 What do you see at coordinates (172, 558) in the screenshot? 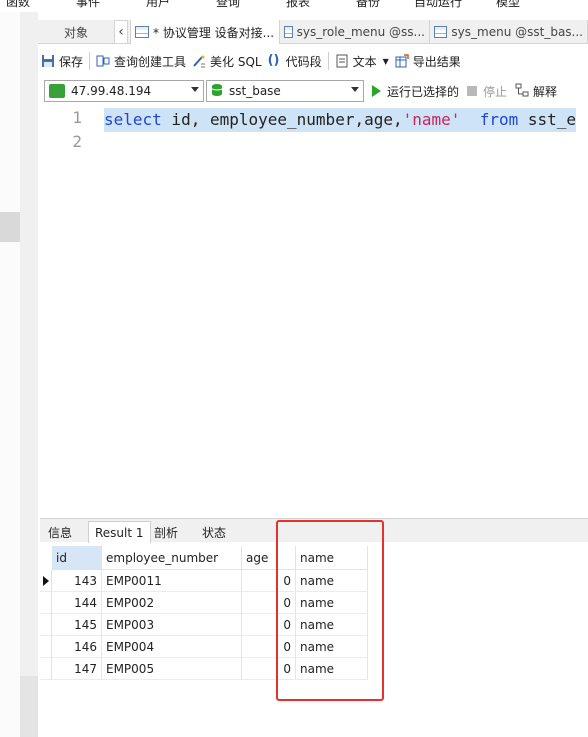
I see `column-header-employee-number: employee_number` at bounding box center [172, 558].